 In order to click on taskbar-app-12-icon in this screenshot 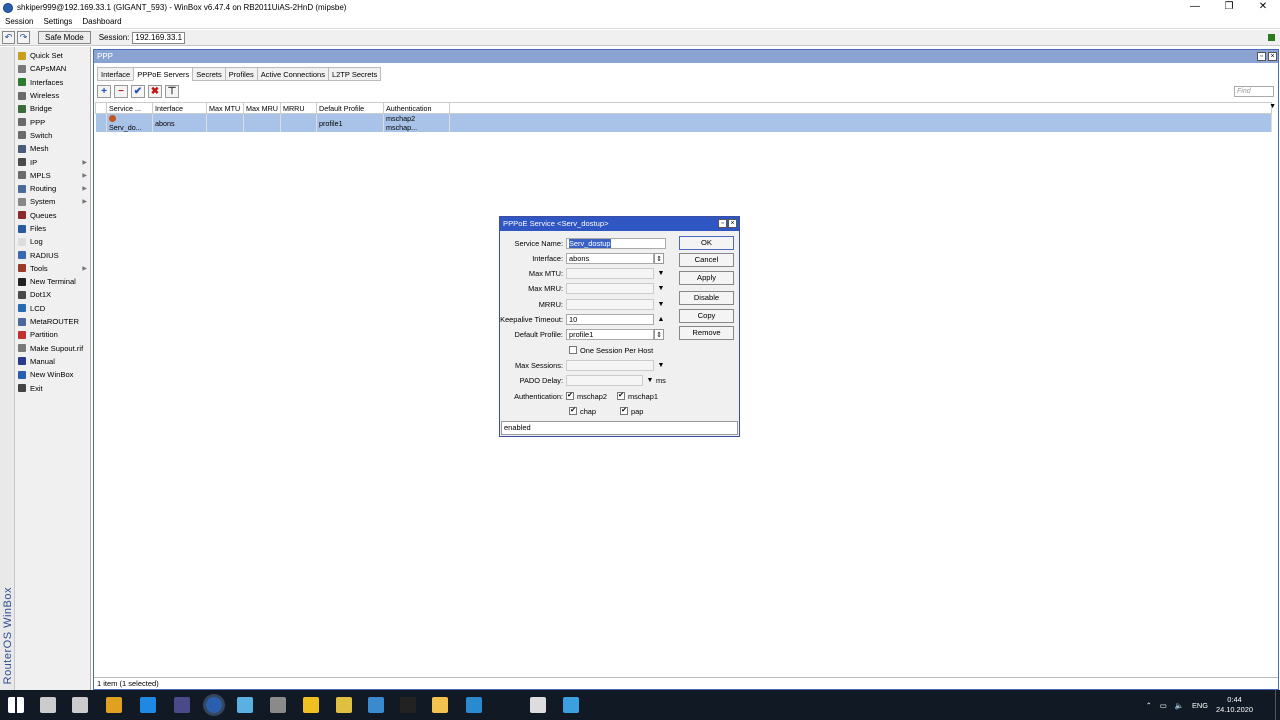, I will do `click(474, 705)`.